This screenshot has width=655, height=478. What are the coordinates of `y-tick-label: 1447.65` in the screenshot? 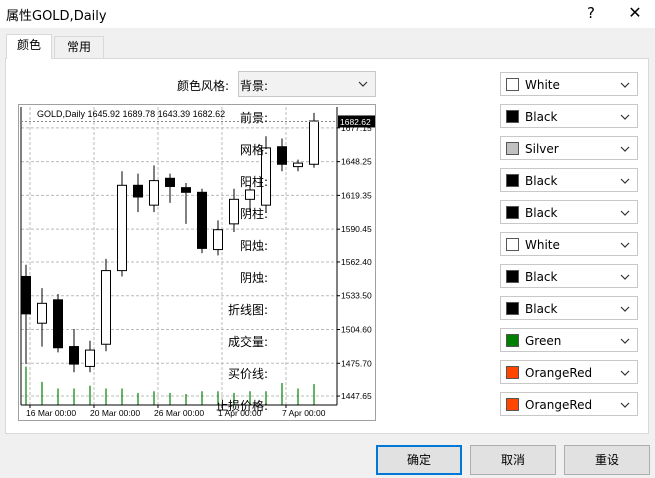 It's located at (356, 396).